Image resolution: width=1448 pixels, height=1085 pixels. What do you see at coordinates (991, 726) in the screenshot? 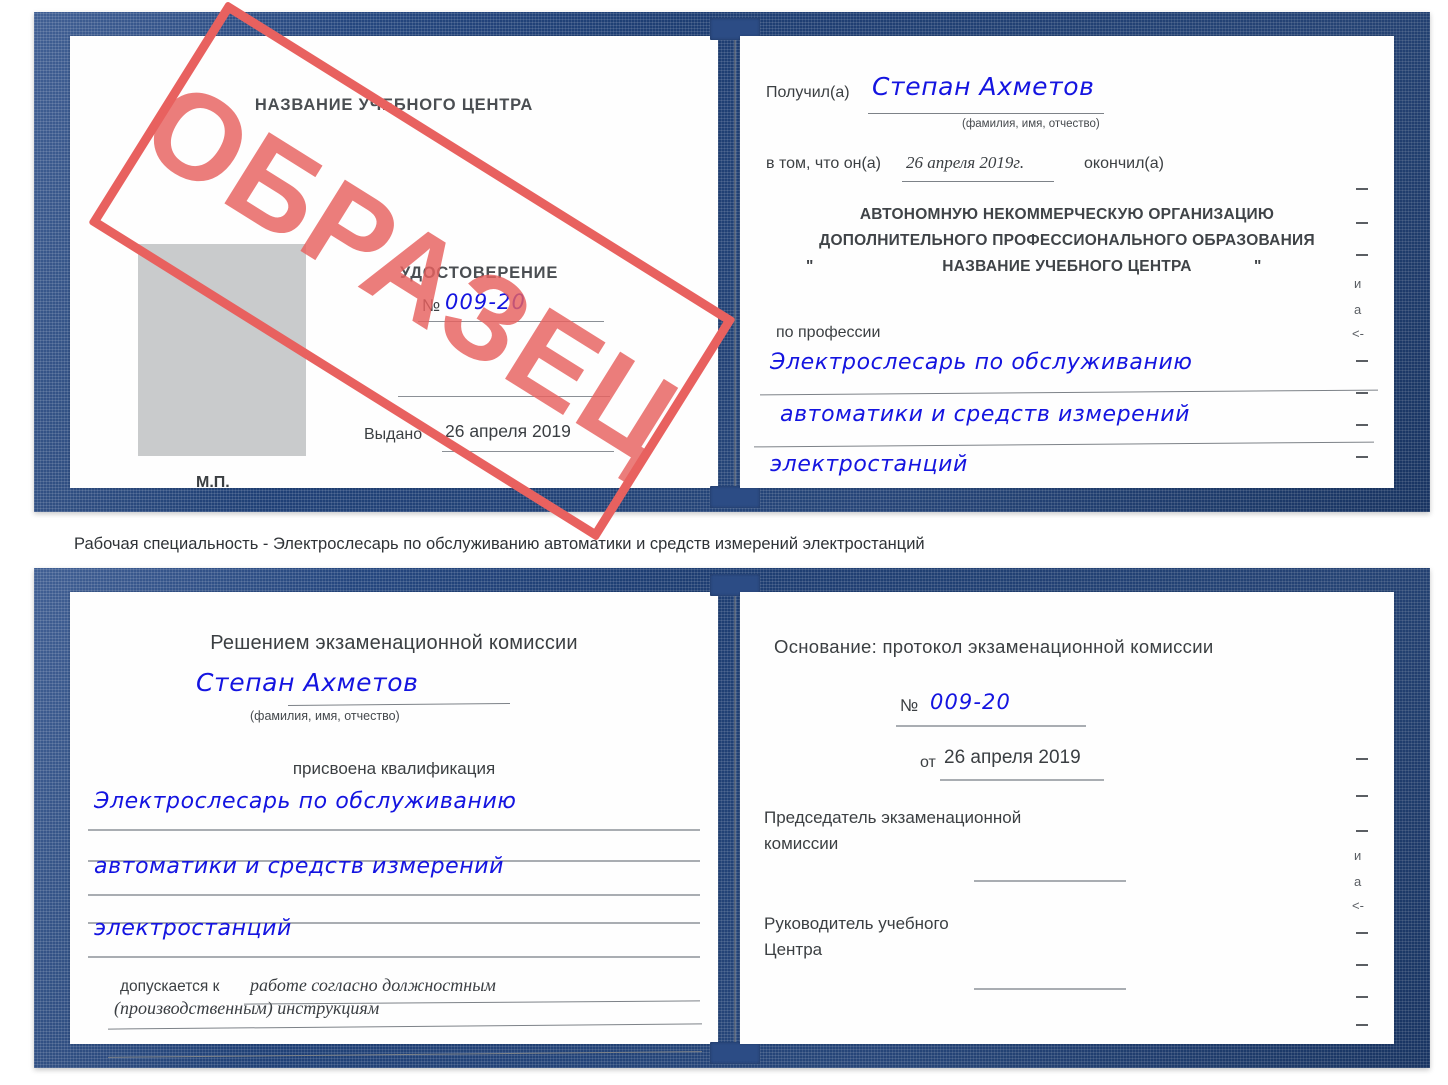
I see `protocol-number-rule` at bounding box center [991, 726].